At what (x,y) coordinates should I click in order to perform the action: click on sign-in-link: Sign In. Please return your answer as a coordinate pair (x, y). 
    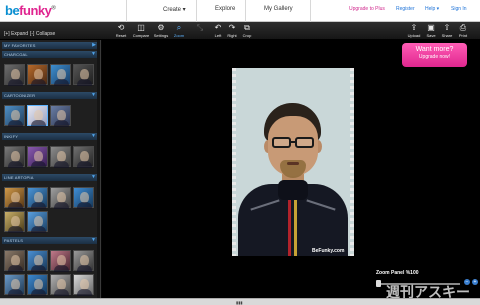
    Looking at the image, I should click on (459, 9).